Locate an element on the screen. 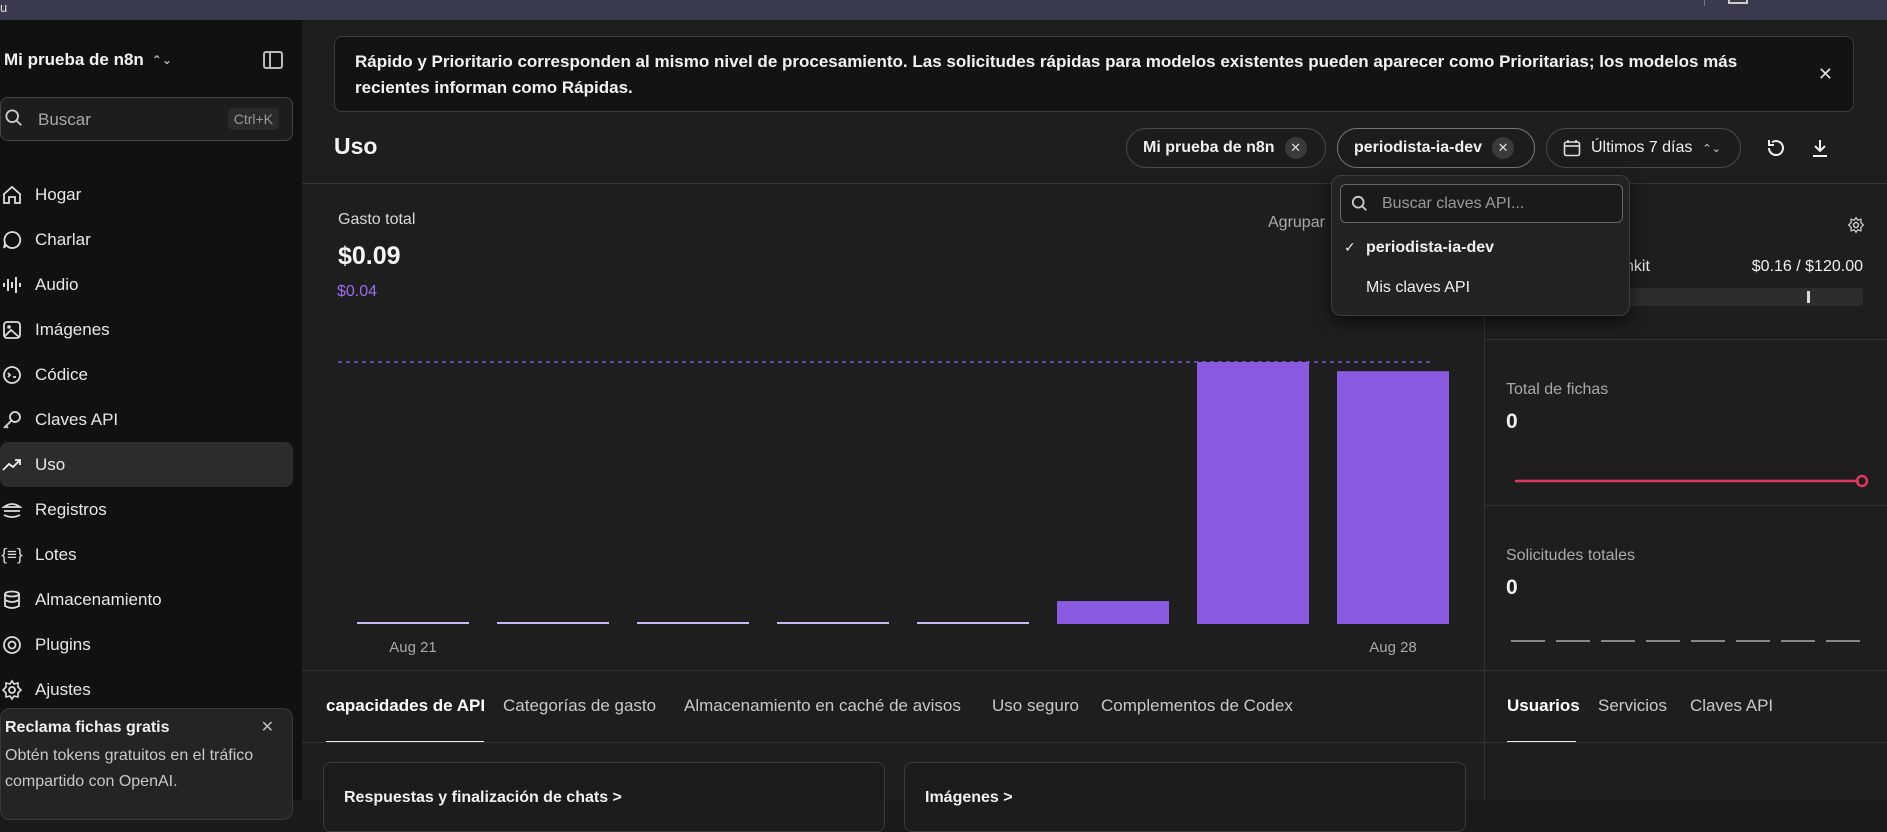 Image resolution: width=1887 pixels, height=832 pixels. requests-value: 0 is located at coordinates (1512, 587).